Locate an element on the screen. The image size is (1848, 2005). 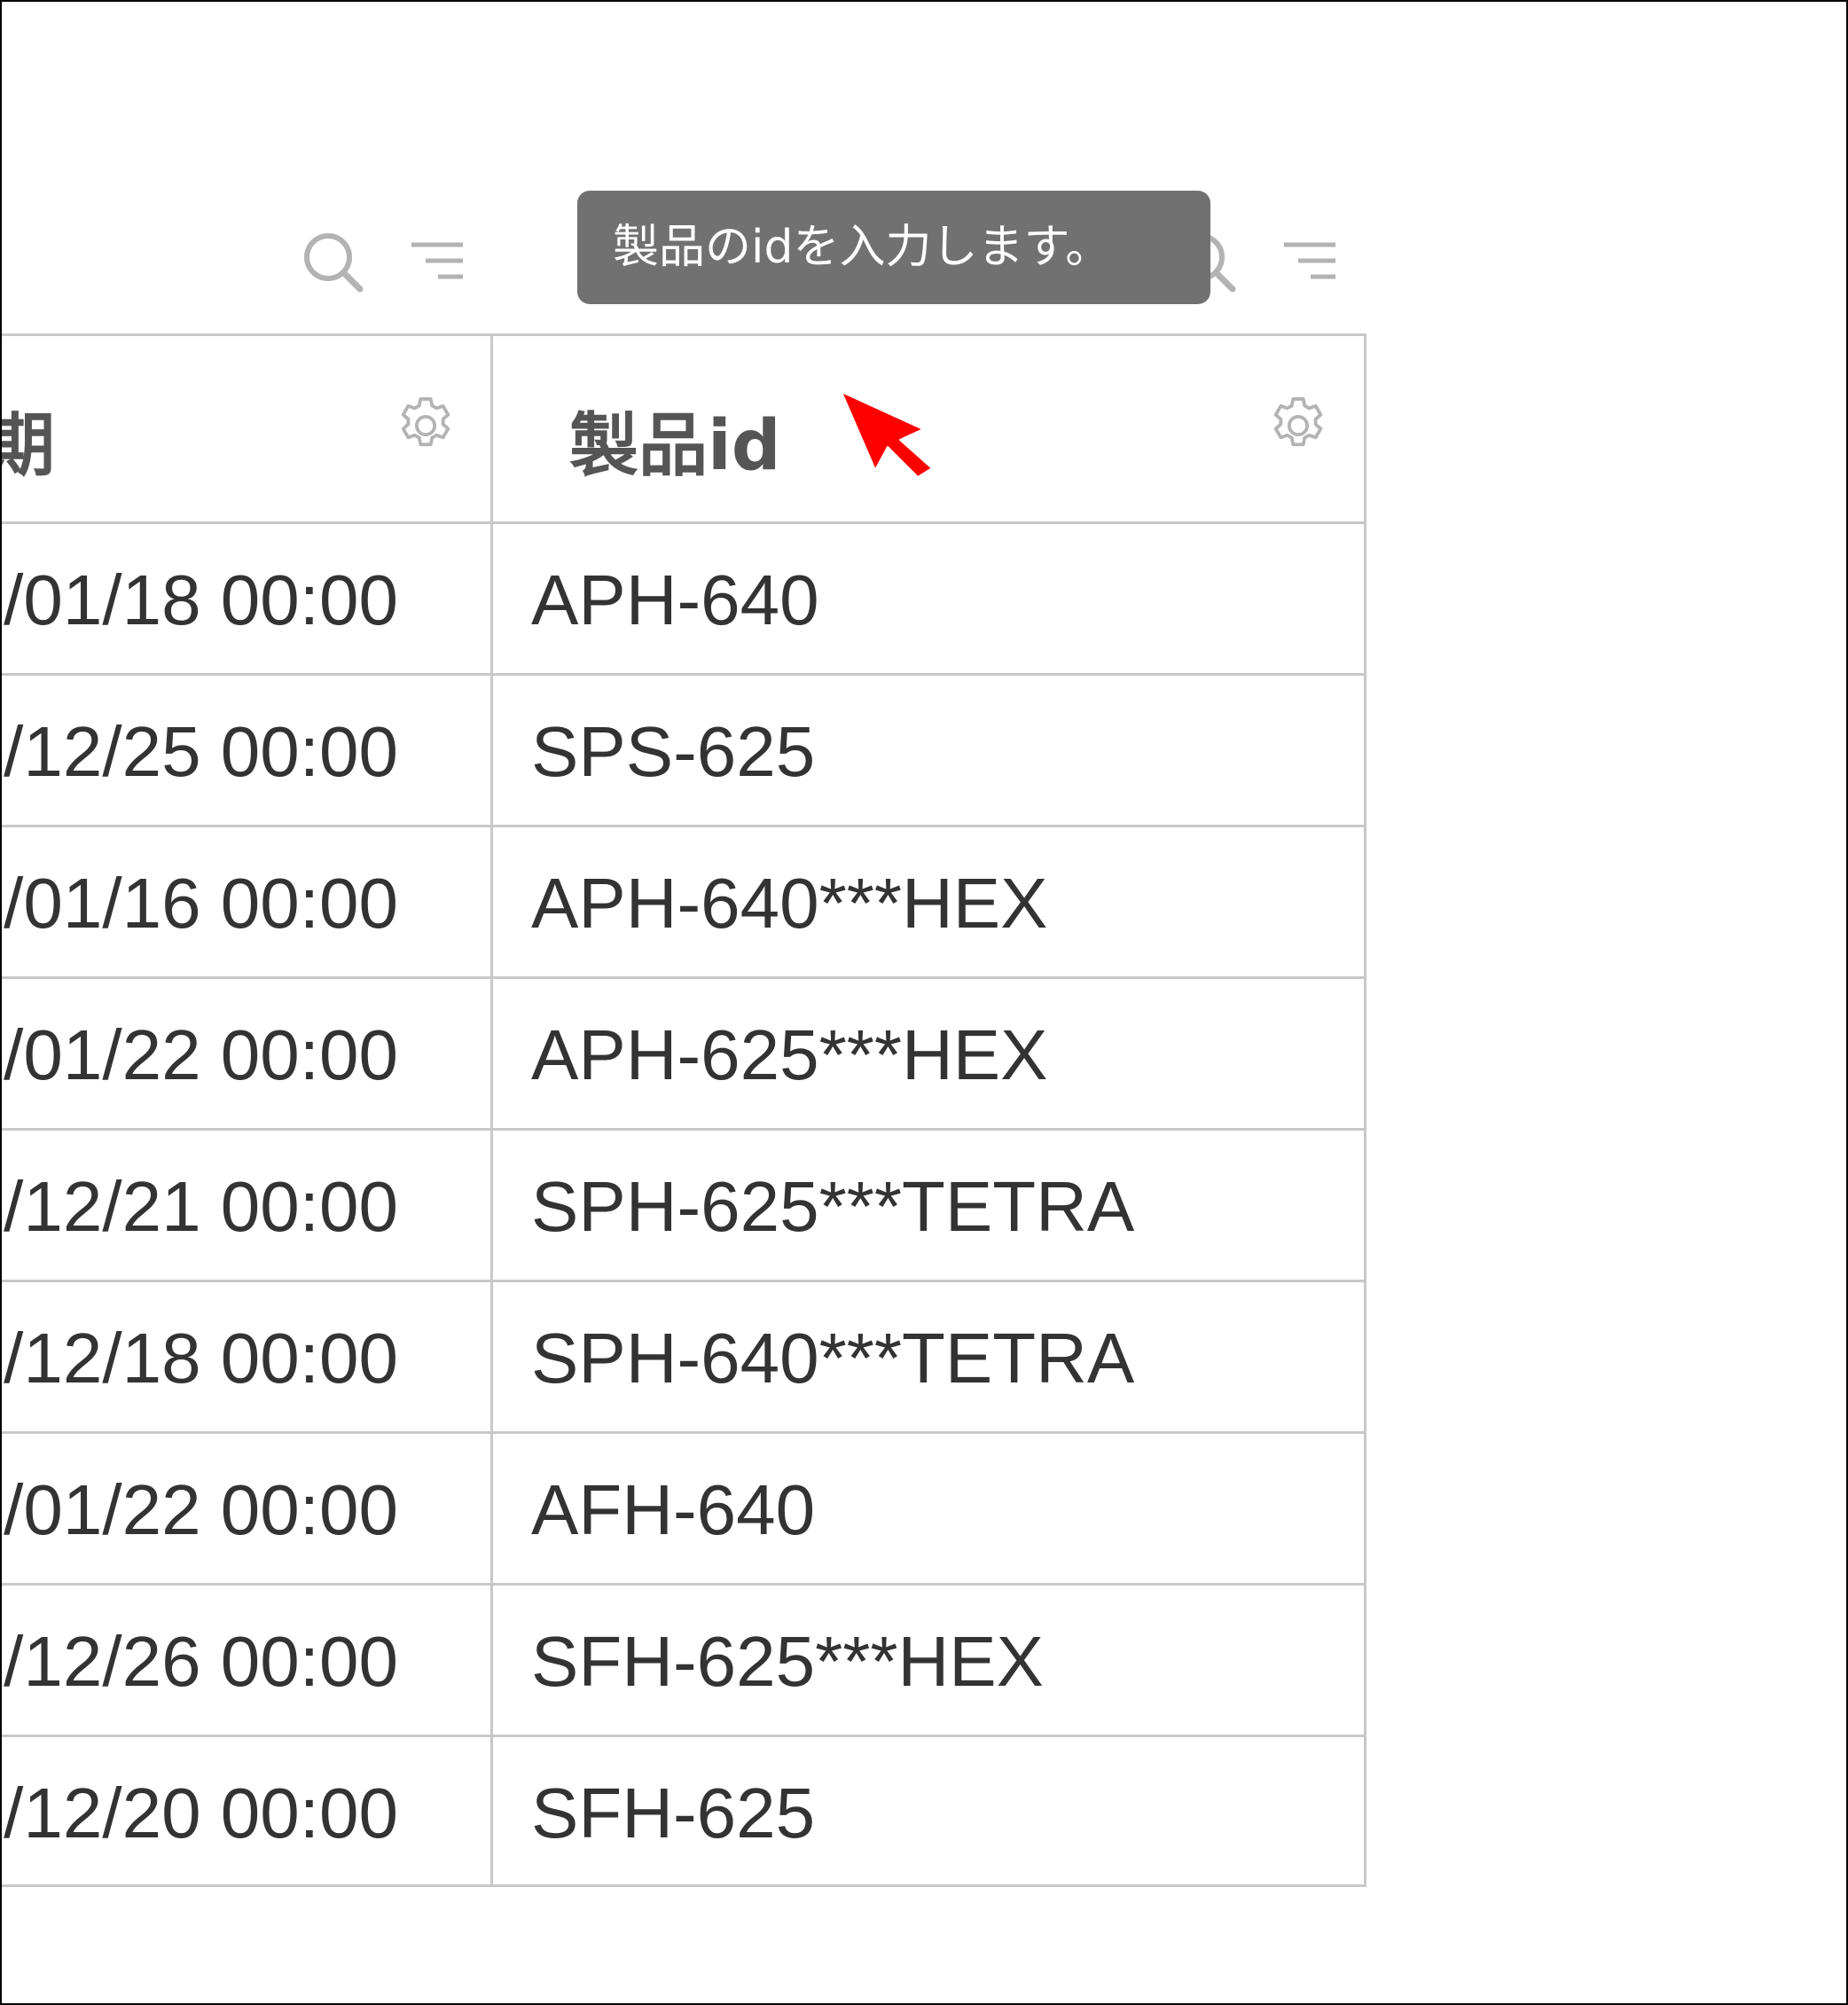
table-row: /12/25 00:00 SPS-625 is located at coordinates (684, 751).